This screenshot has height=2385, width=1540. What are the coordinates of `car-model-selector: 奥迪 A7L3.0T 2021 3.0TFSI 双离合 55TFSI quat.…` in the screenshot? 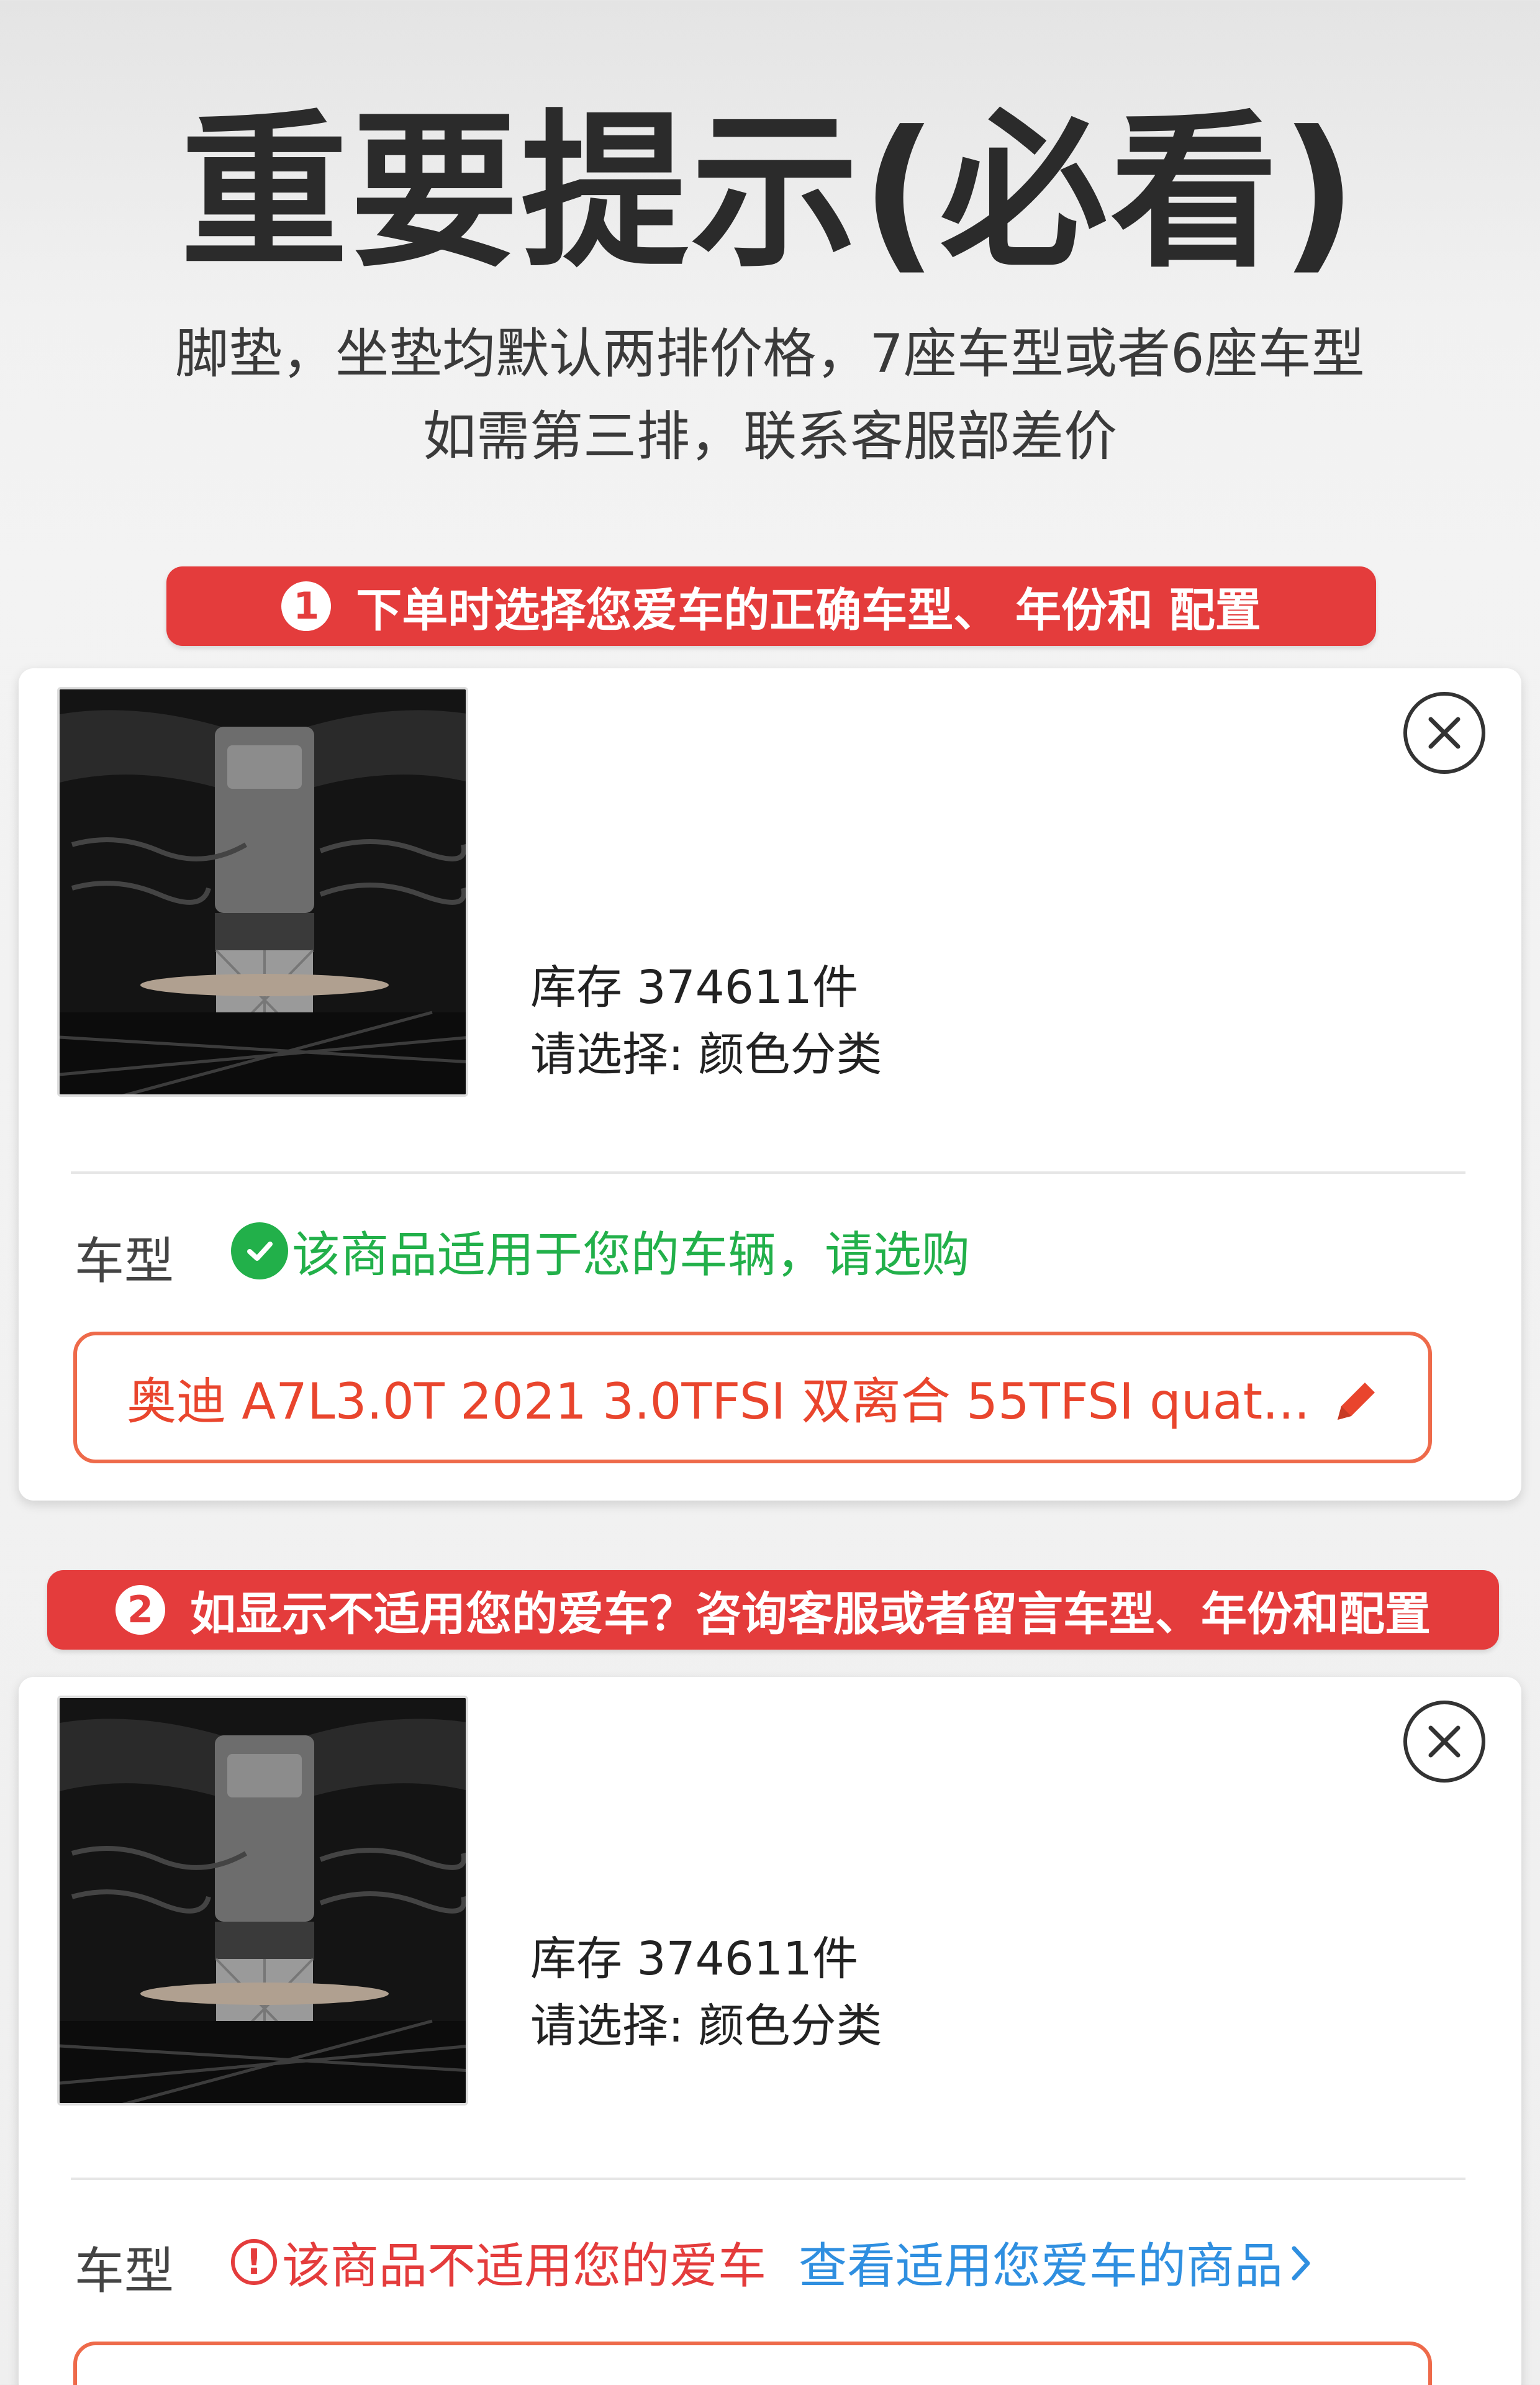 It's located at (753, 1397).